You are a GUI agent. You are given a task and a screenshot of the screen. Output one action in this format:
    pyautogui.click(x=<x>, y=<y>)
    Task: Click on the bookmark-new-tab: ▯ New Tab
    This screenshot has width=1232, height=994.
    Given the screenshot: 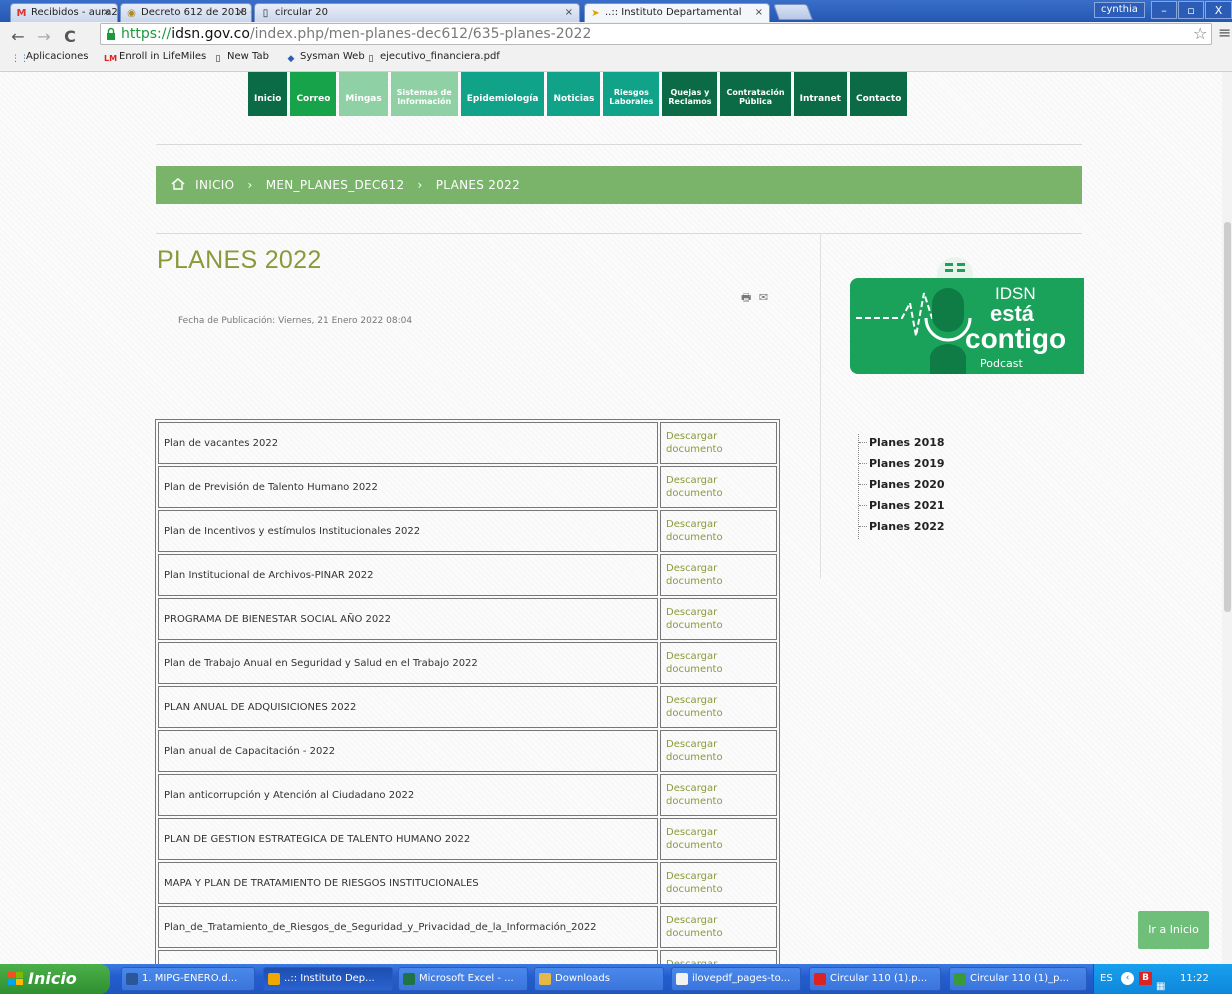 What is the action you would take?
    pyautogui.click(x=240, y=58)
    